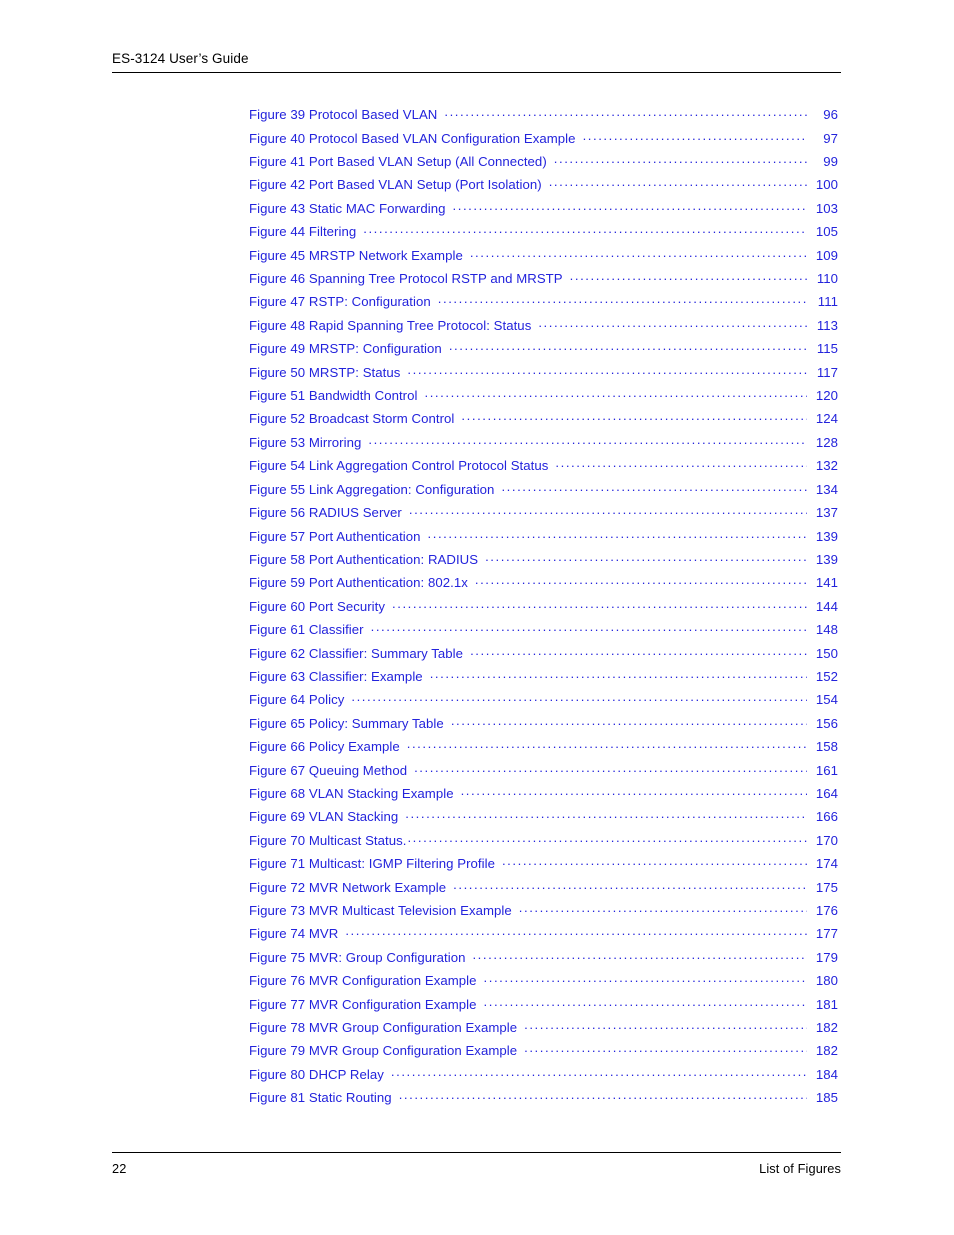  I want to click on figure-entry-title: Figure 60 Port Security, so click(317, 606).